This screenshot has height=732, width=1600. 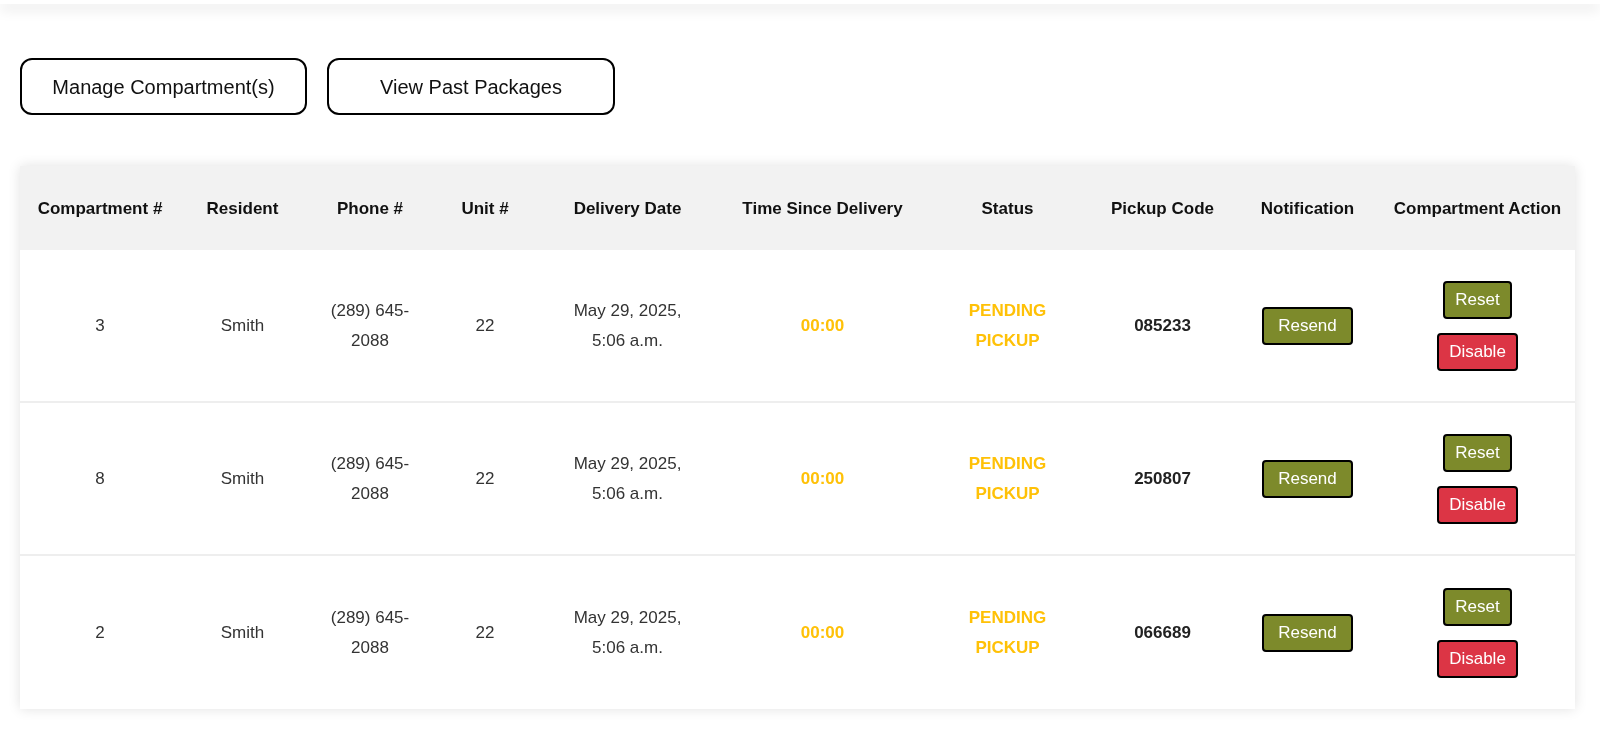 I want to click on pickup-code: 066689, so click(x=1162, y=632).